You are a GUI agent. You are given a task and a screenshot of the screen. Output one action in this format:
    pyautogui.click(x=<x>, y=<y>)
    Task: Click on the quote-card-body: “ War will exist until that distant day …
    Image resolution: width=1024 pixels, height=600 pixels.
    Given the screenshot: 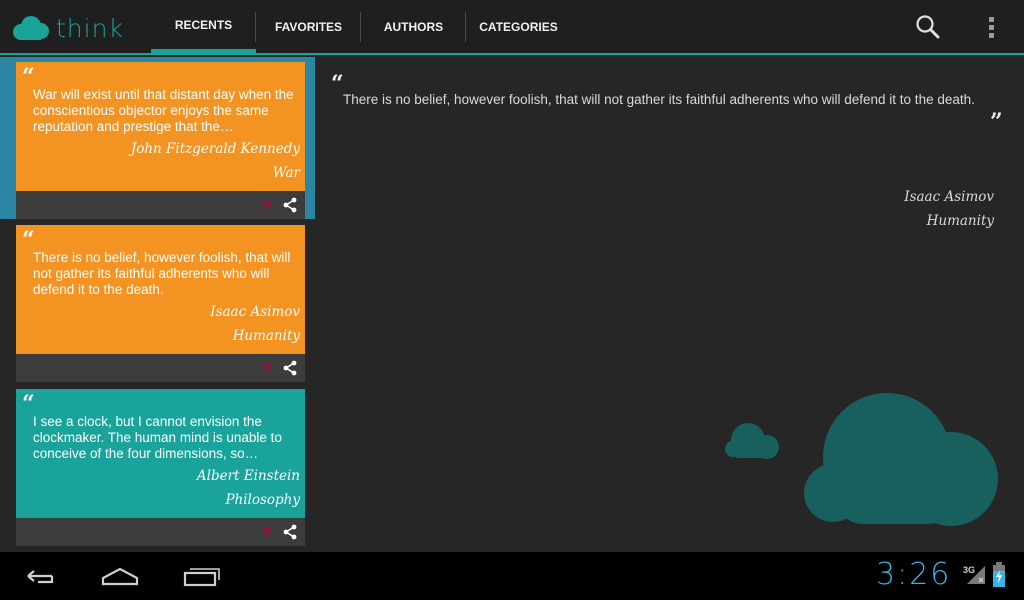 What is the action you would take?
    pyautogui.click(x=160, y=126)
    